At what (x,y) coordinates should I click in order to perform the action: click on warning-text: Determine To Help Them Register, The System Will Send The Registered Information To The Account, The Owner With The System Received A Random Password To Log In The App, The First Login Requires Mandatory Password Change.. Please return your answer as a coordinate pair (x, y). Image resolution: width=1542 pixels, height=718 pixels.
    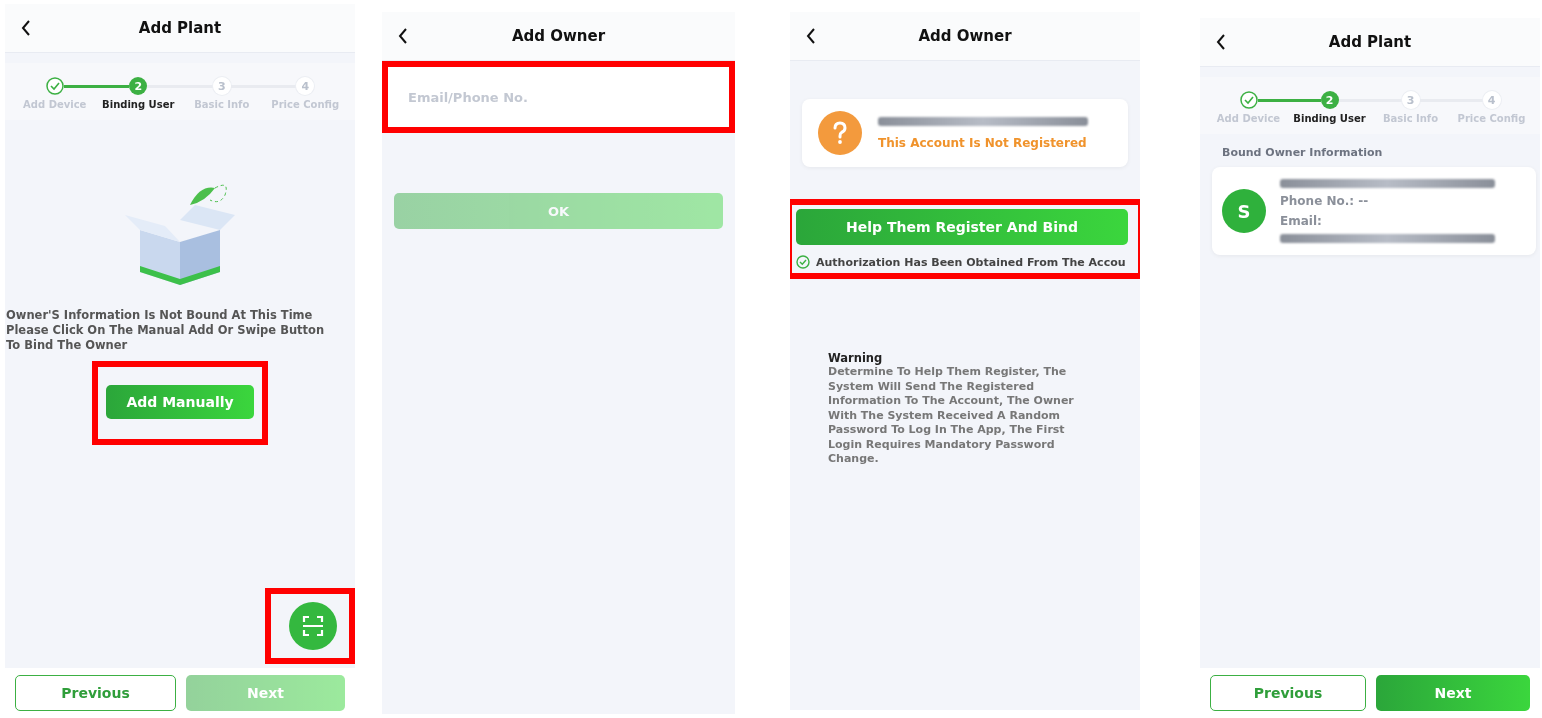
    Looking at the image, I should click on (951, 416).